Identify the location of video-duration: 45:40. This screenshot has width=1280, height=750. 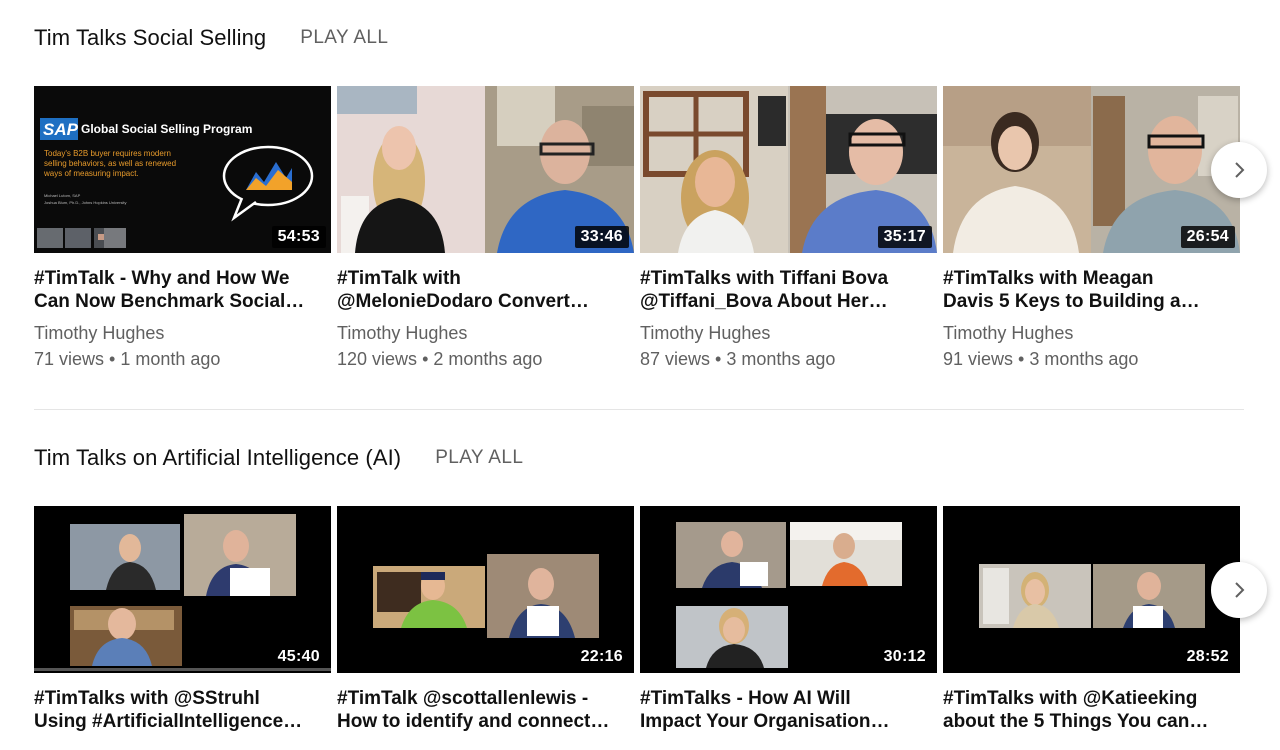
(298, 657).